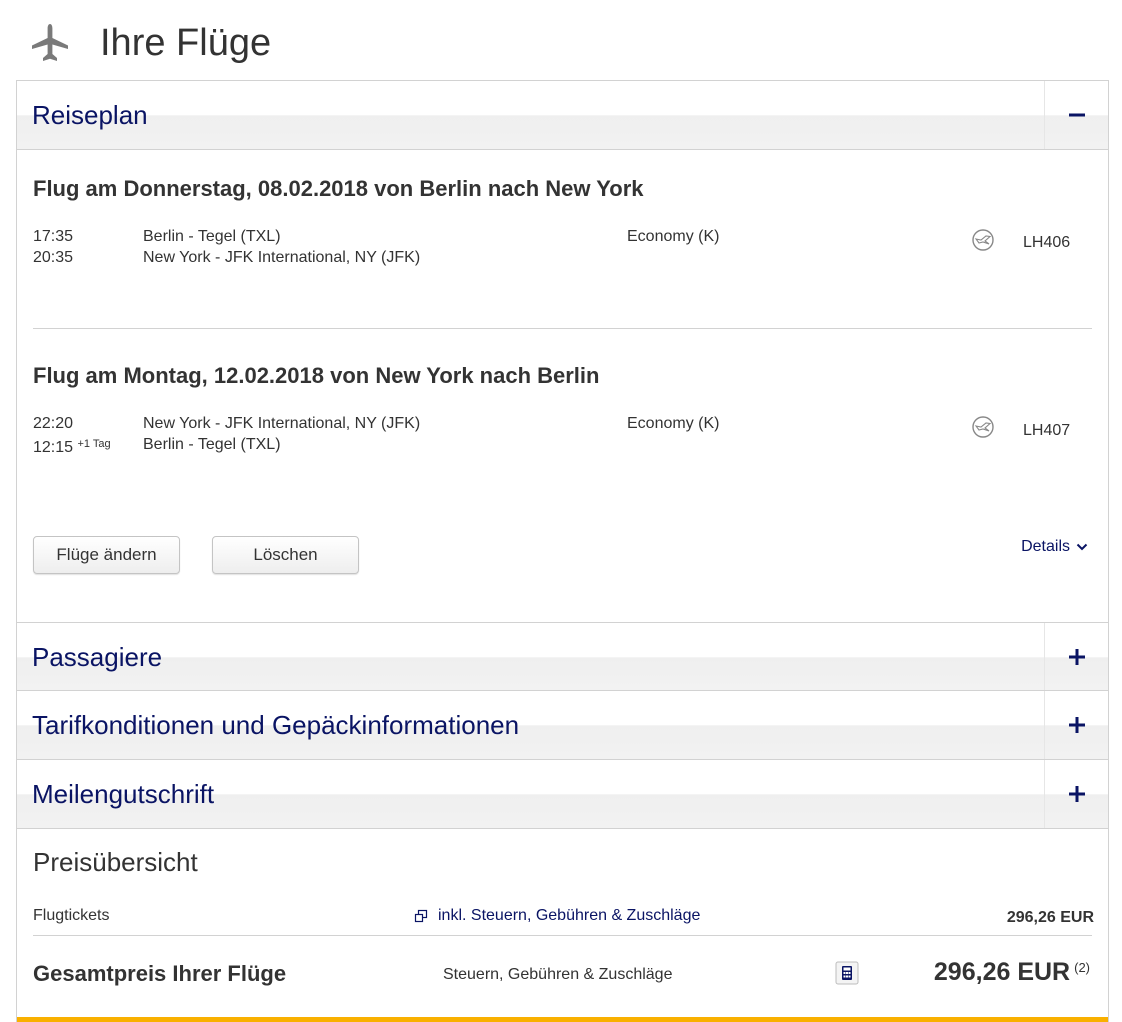 The width and height of the screenshot is (1122, 1022). What do you see at coordinates (562, 115) in the screenshot?
I see `itinerary-panel-header: Reiseplan` at bounding box center [562, 115].